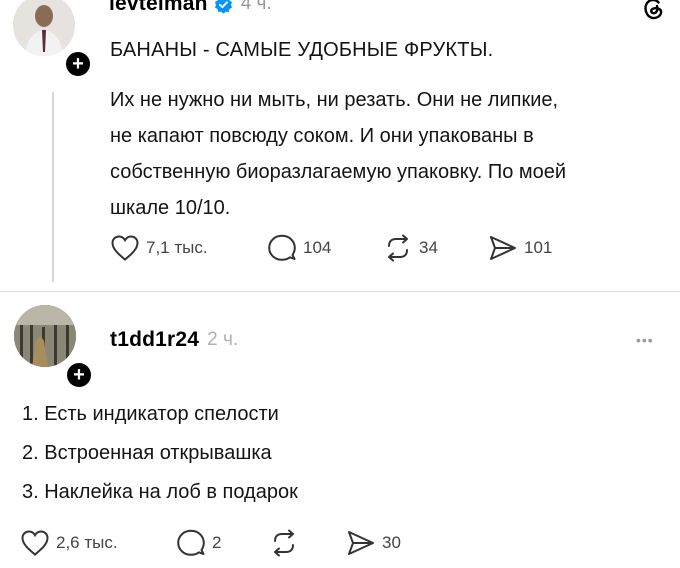 The height and width of the screenshot is (568, 680). I want to click on comment-button: 104, so click(299, 248).